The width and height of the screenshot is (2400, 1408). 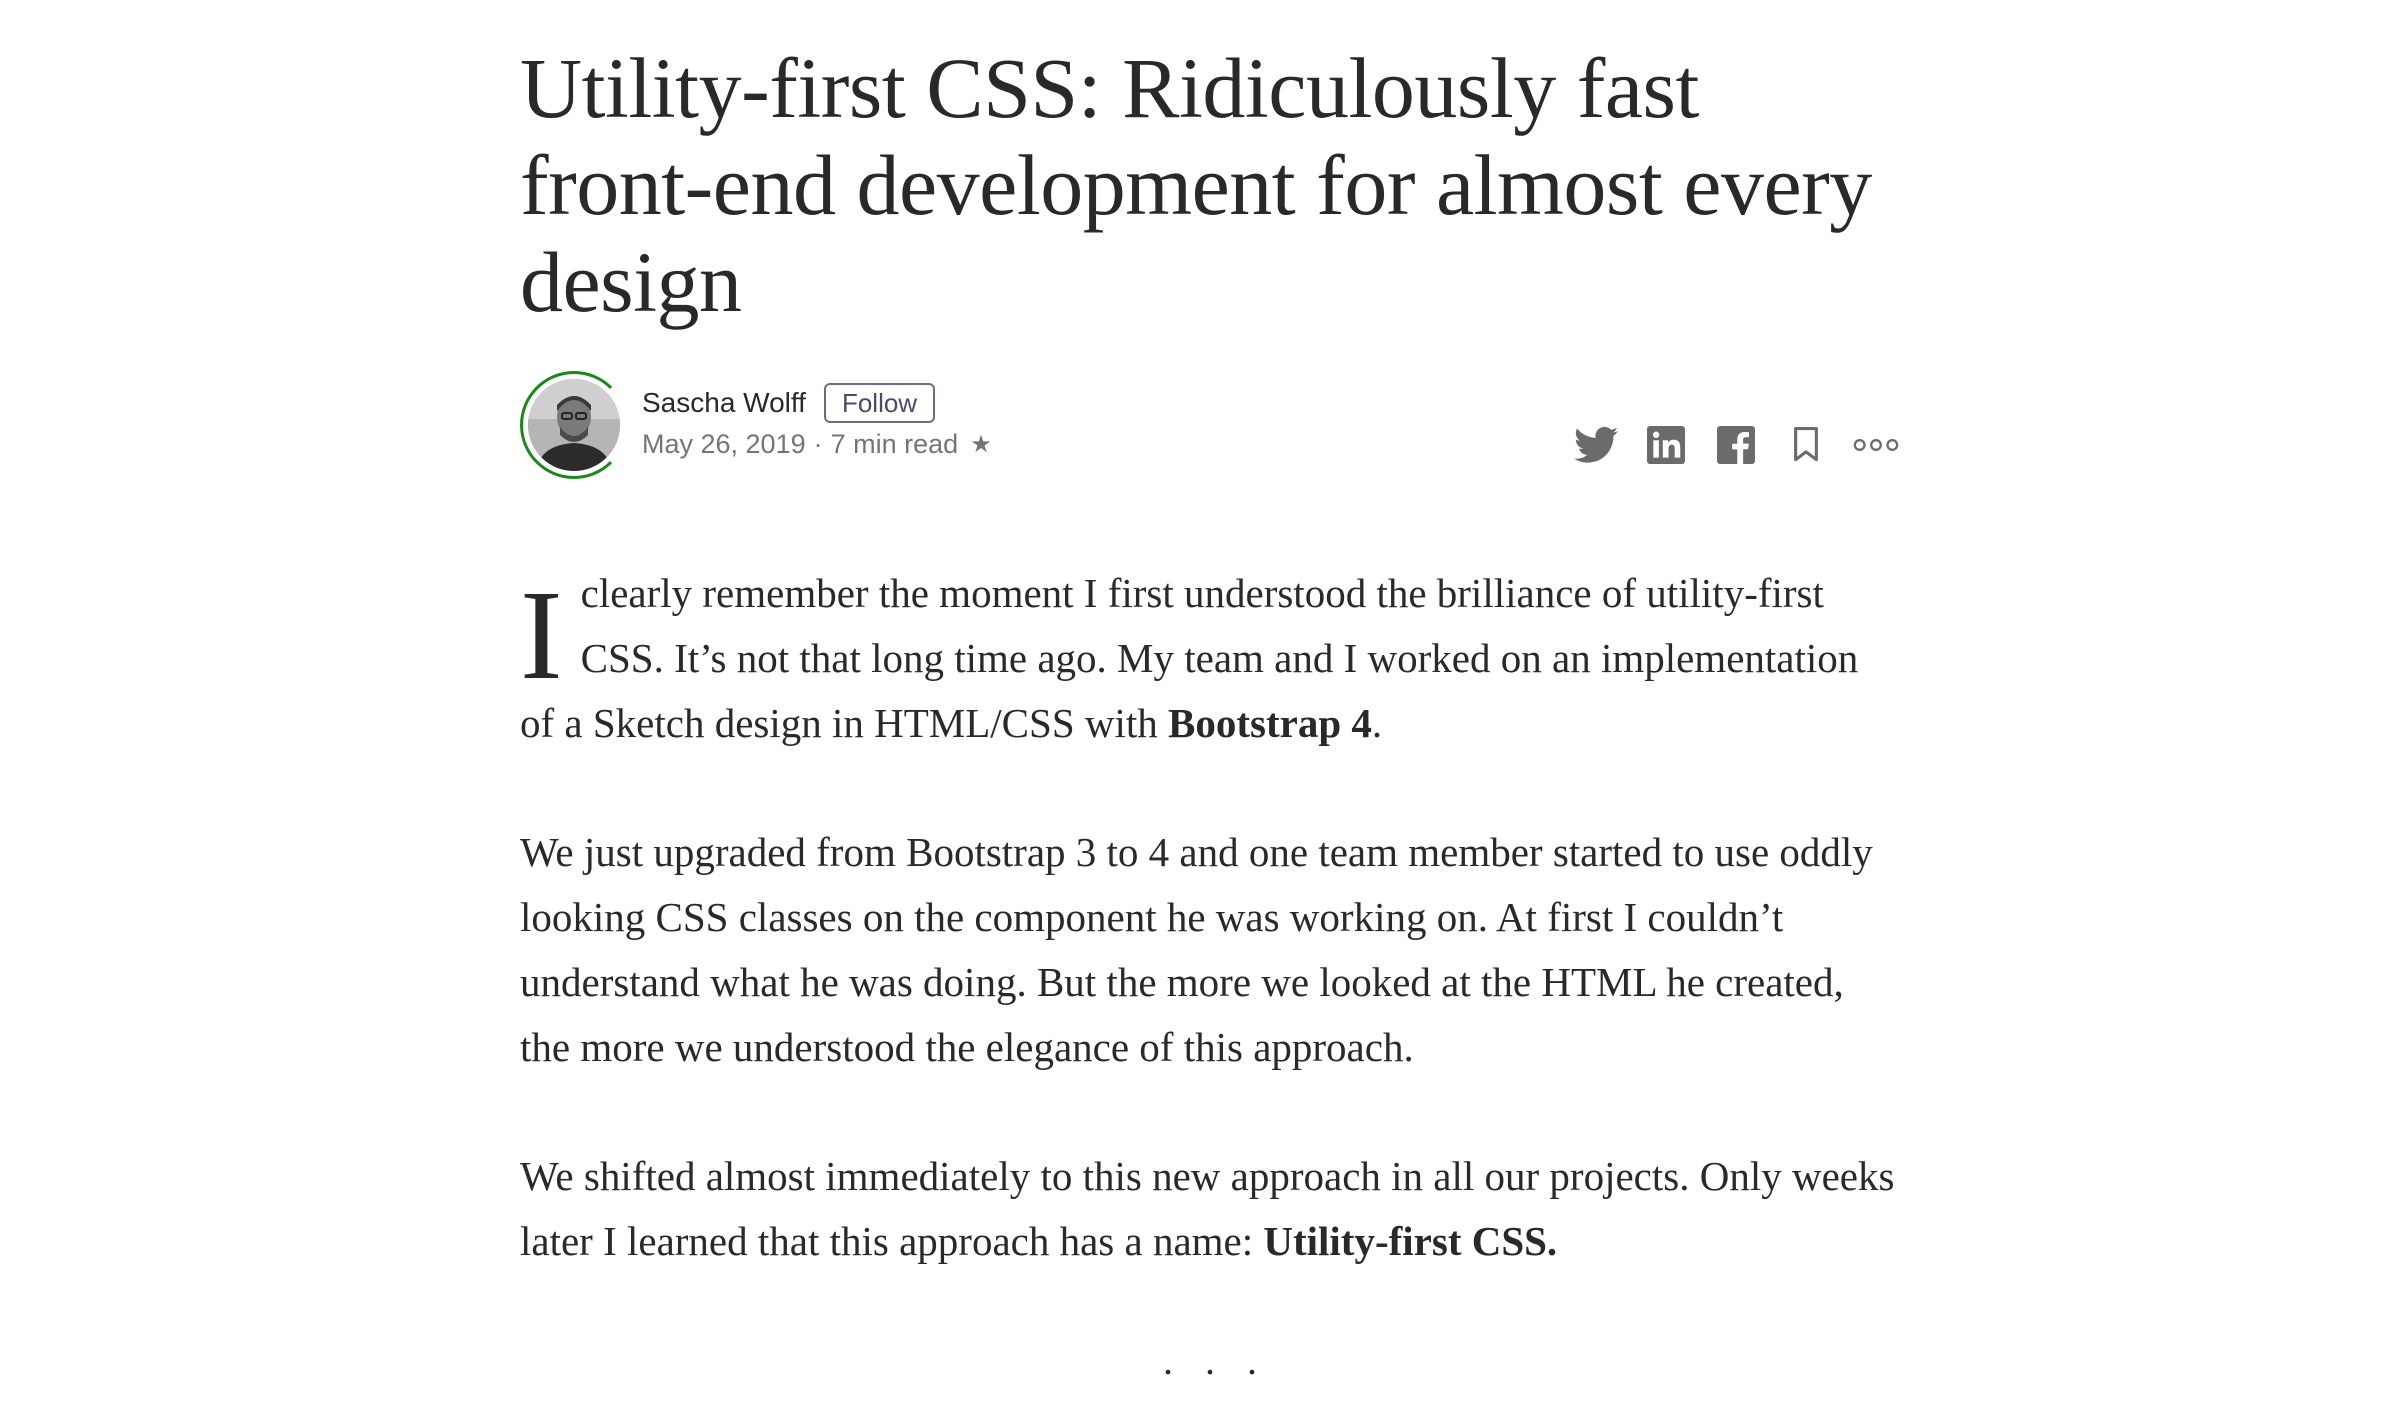 What do you see at coordinates (1377, 723) in the screenshot?
I see `paragraph-1-end: .` at bounding box center [1377, 723].